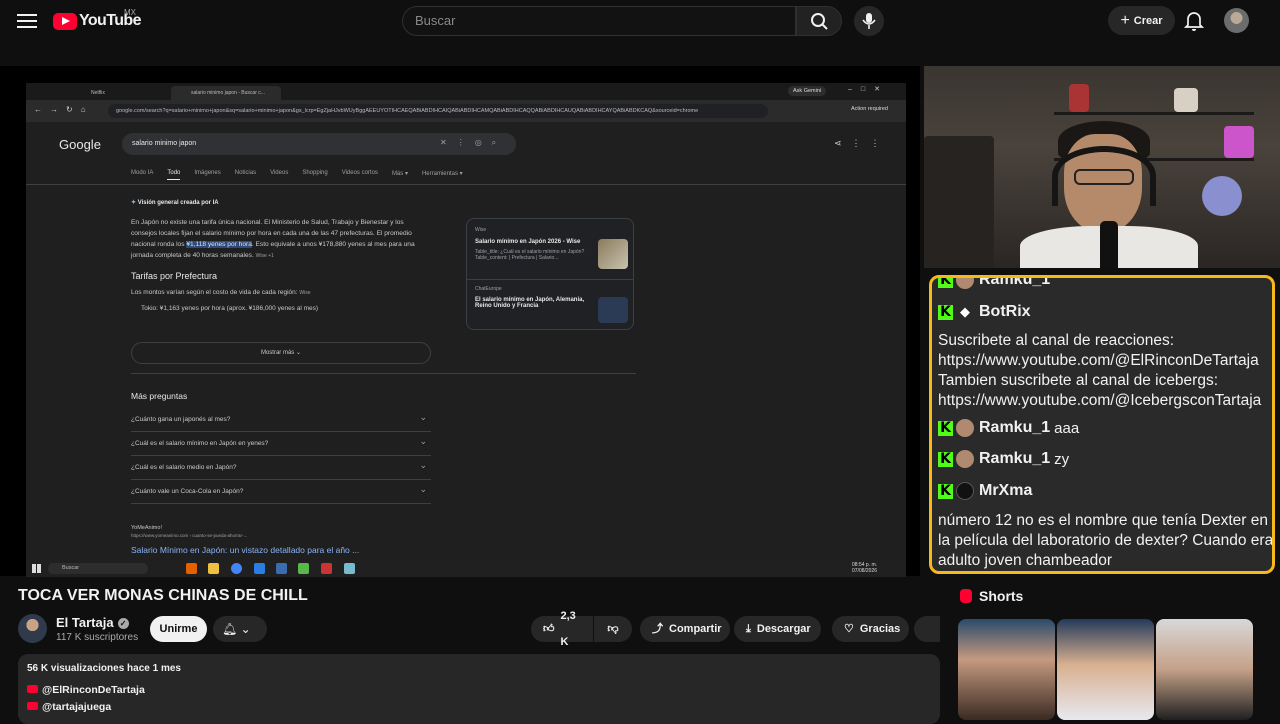  What do you see at coordinates (1005, 311) in the screenshot?
I see `chat-username: BotRix` at bounding box center [1005, 311].